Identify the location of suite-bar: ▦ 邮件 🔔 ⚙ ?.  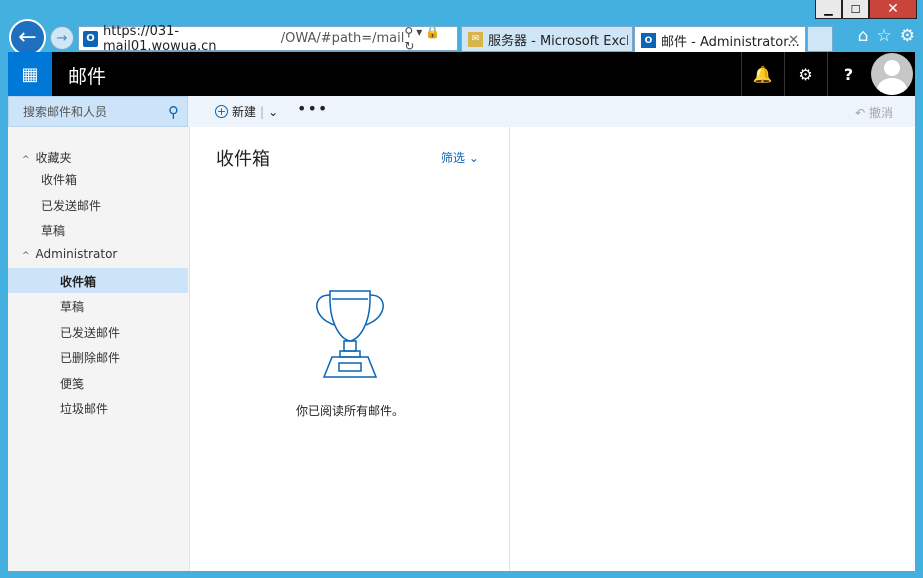
(461, 74).